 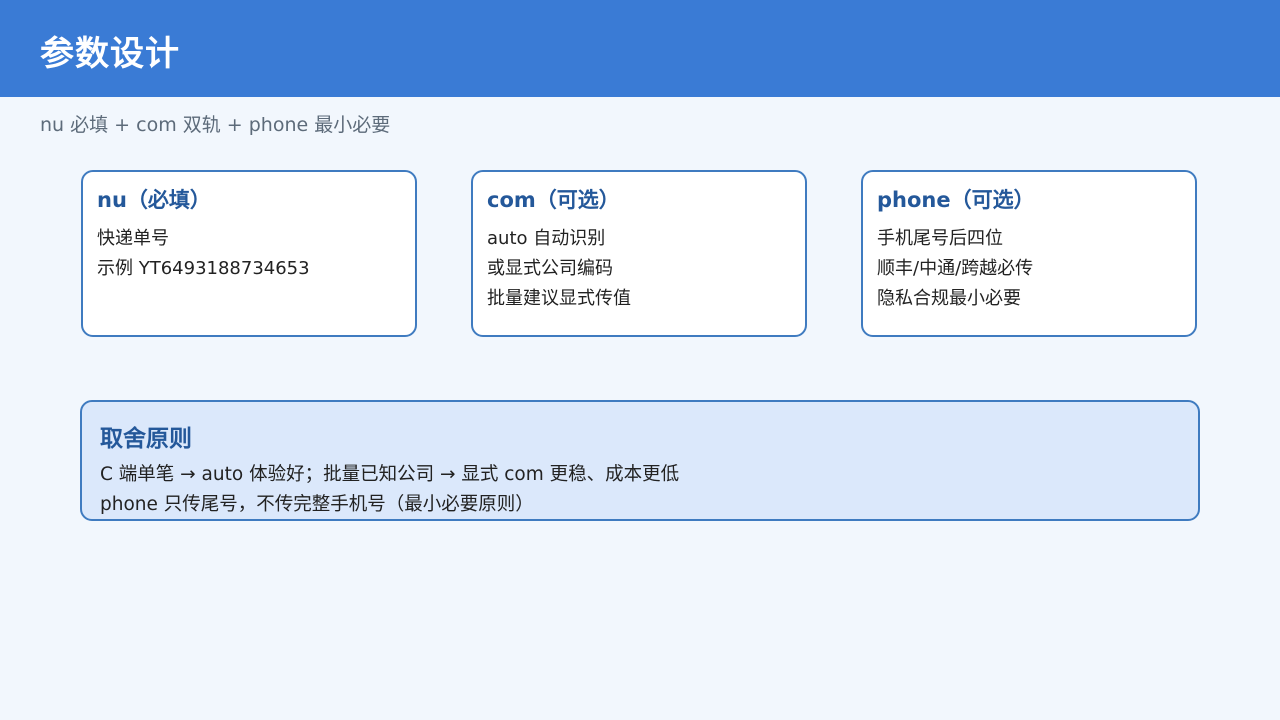 What do you see at coordinates (550, 268) in the screenshot?
I see `card-line: 或显式公司编码` at bounding box center [550, 268].